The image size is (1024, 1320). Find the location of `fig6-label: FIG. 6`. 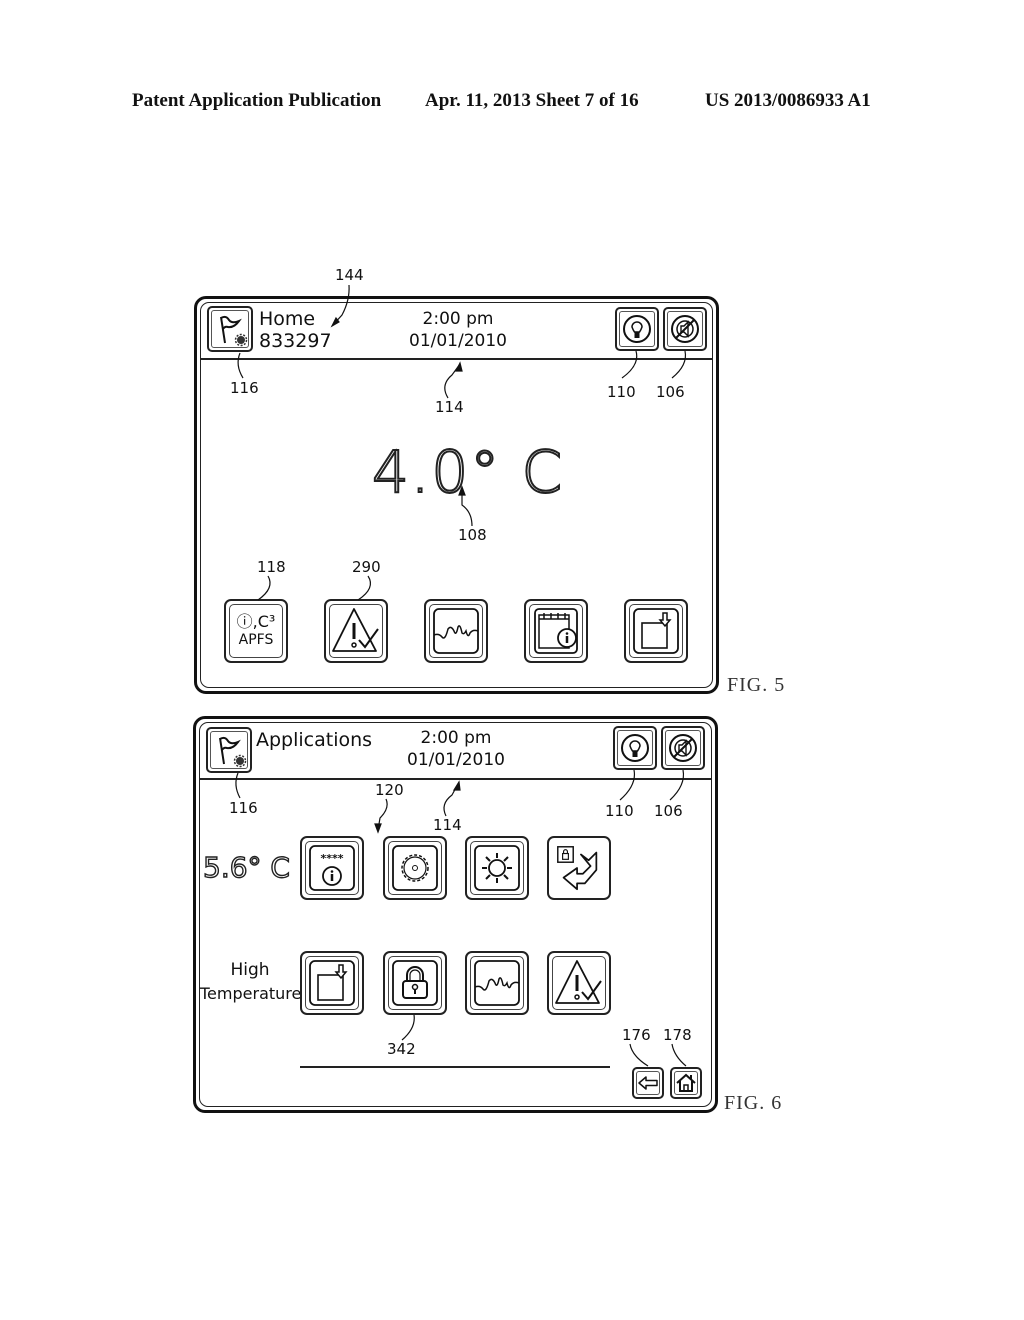

fig6-label: FIG. 6 is located at coordinates (753, 1103).